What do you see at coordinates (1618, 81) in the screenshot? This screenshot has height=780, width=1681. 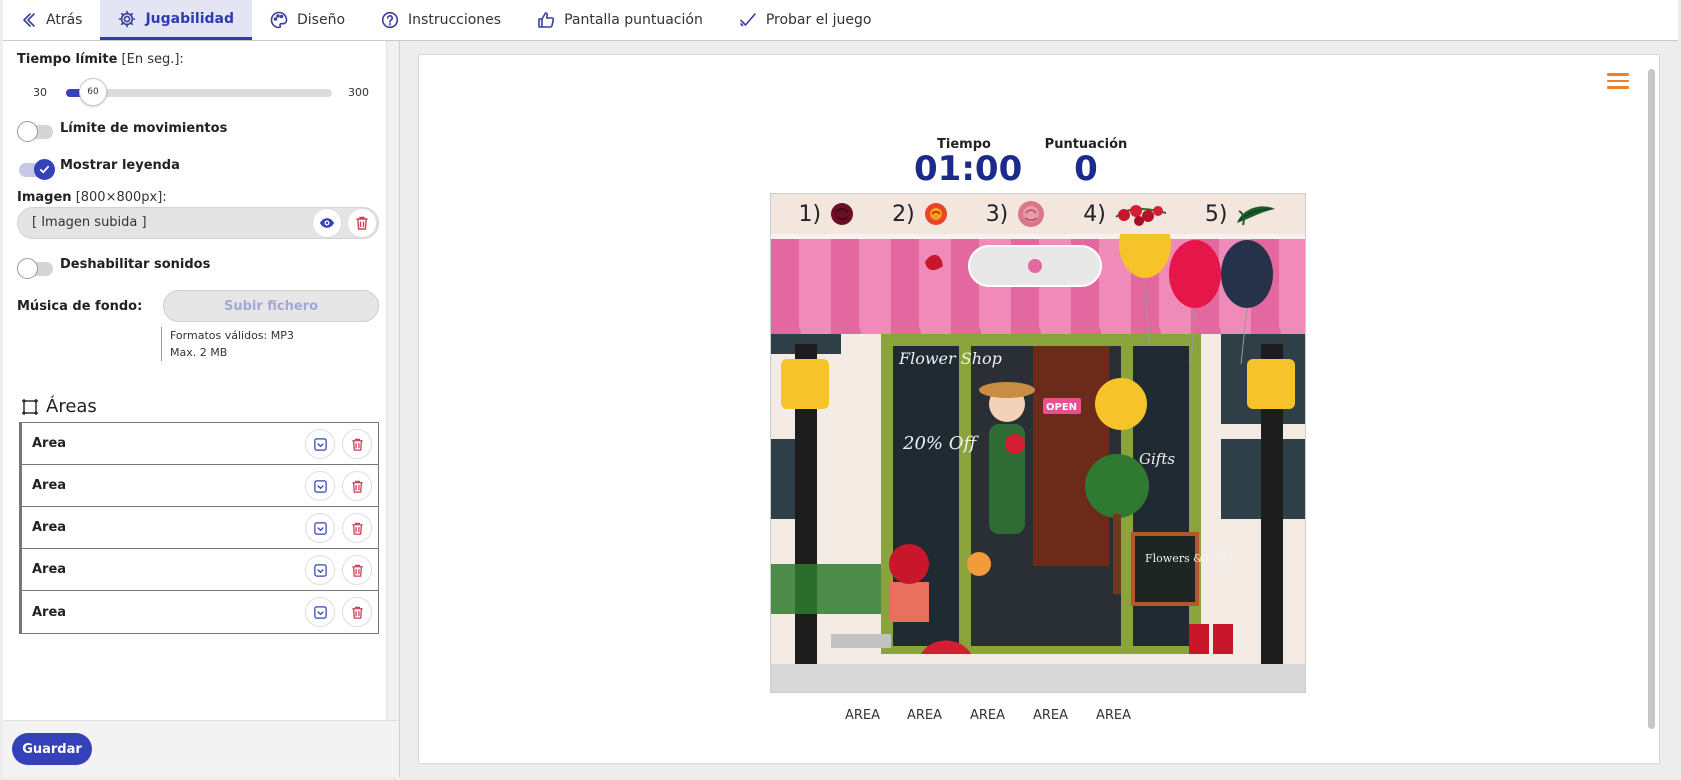 I see `hamburger-menu-icon` at bounding box center [1618, 81].